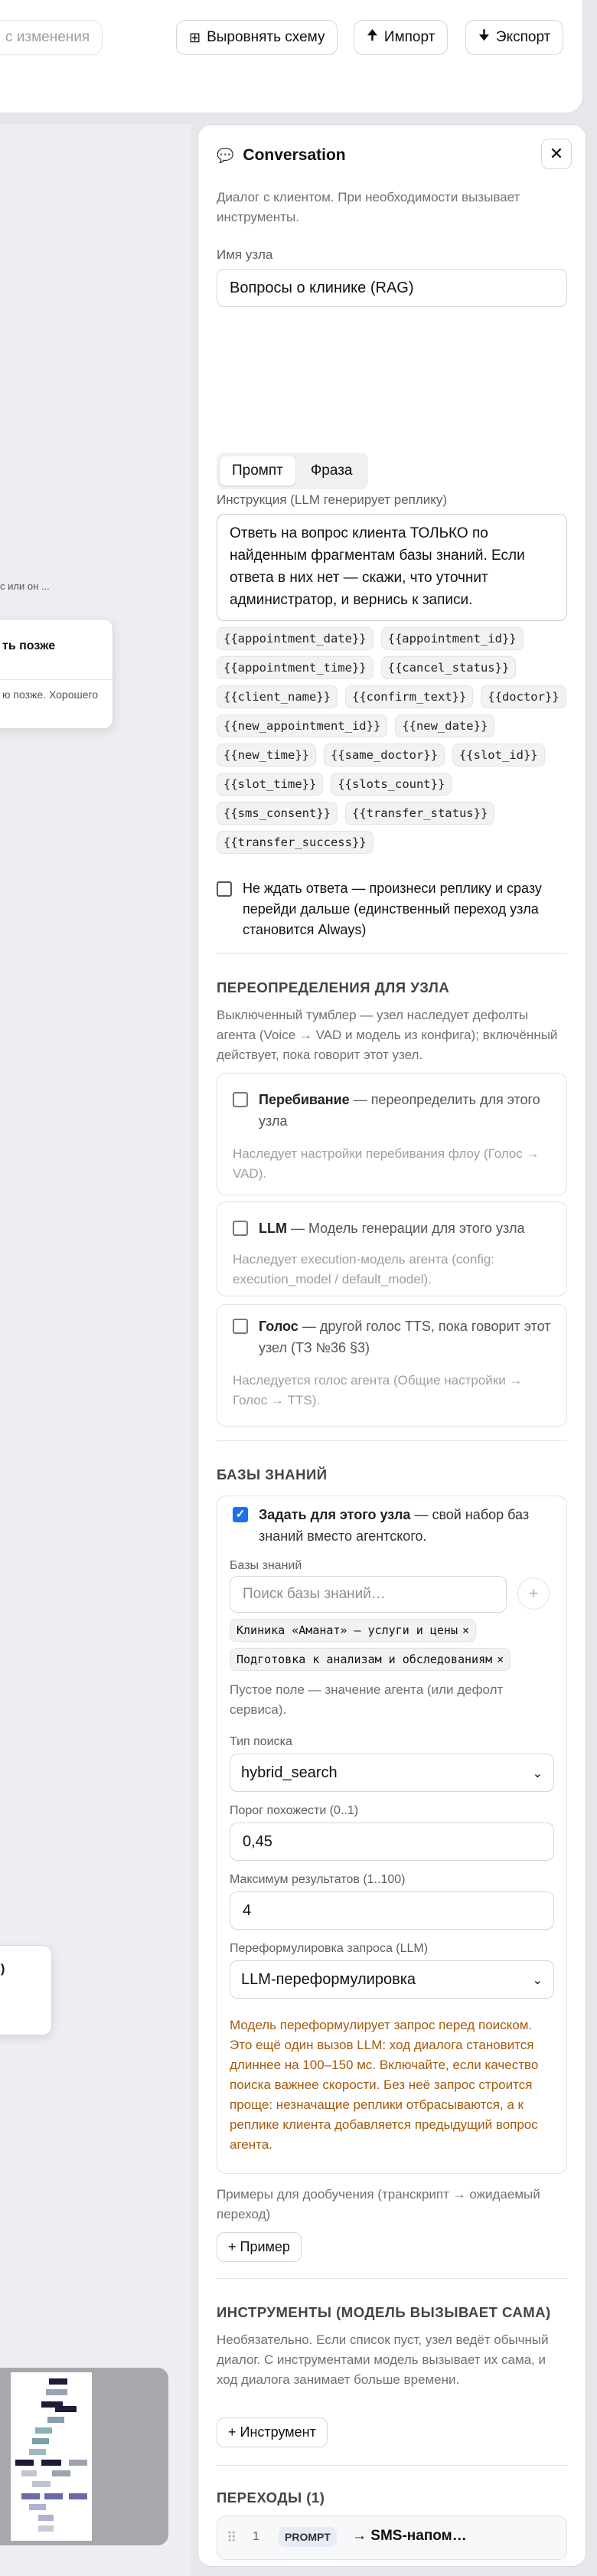 This screenshot has height=2576, width=597. What do you see at coordinates (240, 1326) in the screenshot?
I see `voice-checkbox` at bounding box center [240, 1326].